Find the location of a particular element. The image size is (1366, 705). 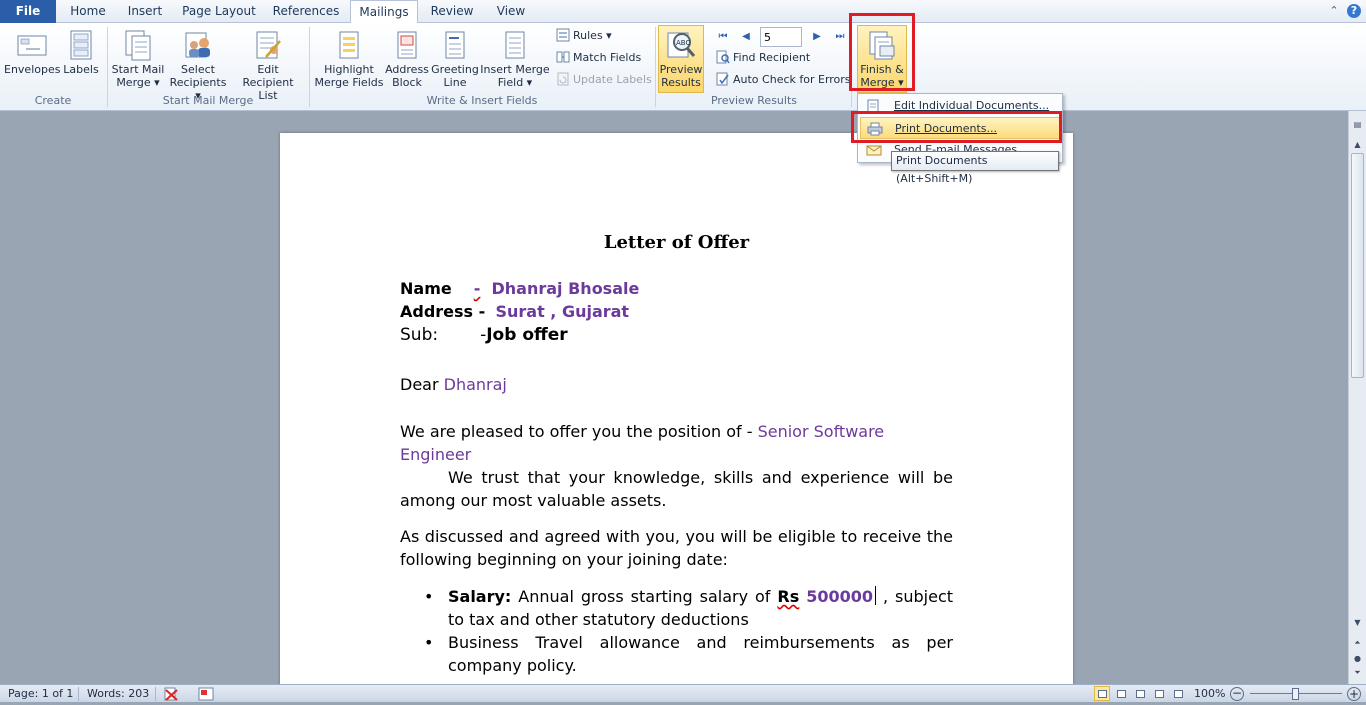

highlight-label-2: Merge Fields is located at coordinates (349, 82).